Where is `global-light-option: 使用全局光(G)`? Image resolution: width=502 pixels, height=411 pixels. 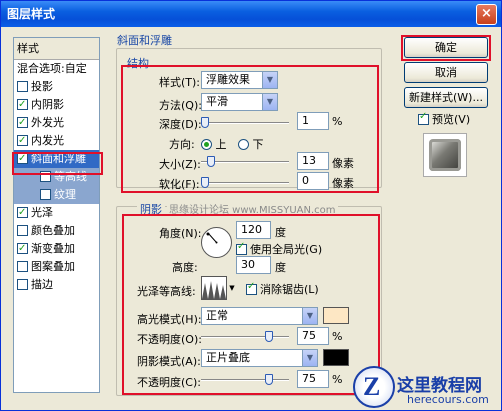 global-light-option: 使用全局光(G) is located at coordinates (279, 249).